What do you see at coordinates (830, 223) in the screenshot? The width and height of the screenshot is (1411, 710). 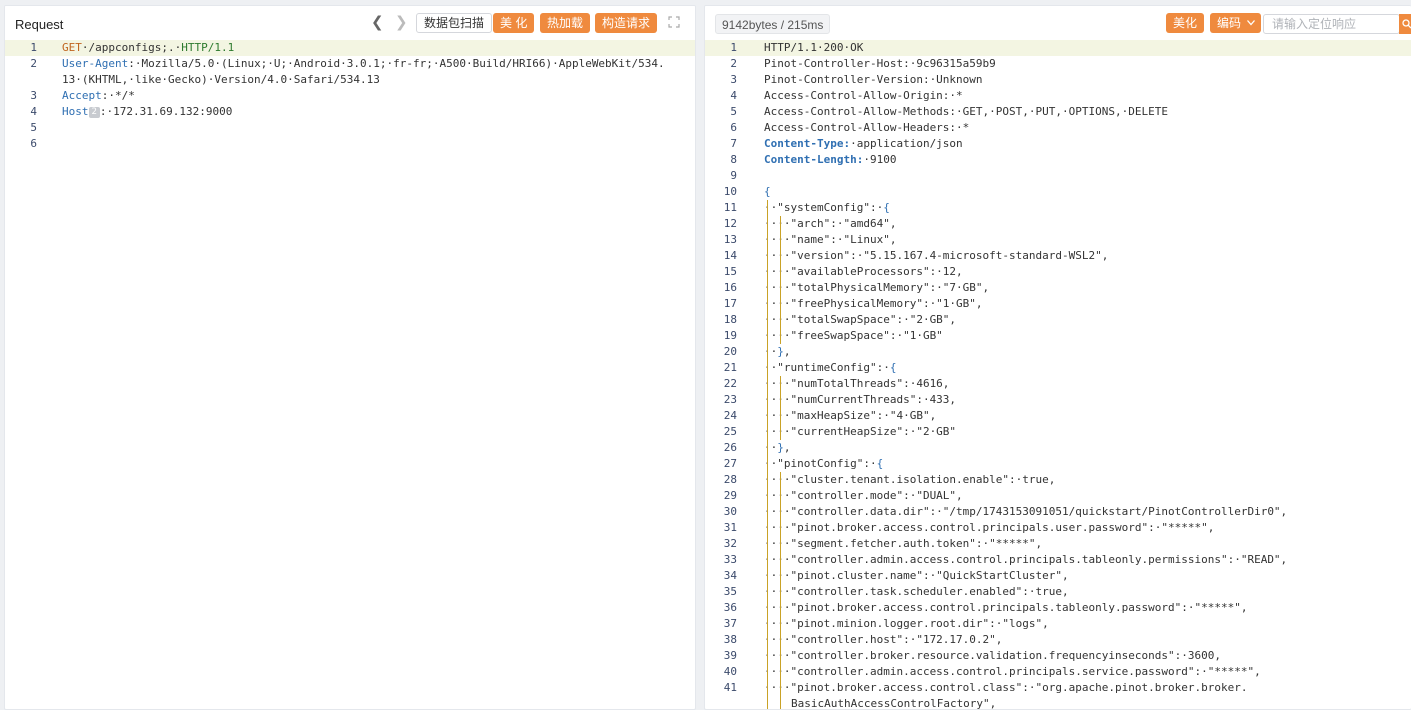 I see `code-token: ····"arch":·"amd64",` at bounding box center [830, 223].